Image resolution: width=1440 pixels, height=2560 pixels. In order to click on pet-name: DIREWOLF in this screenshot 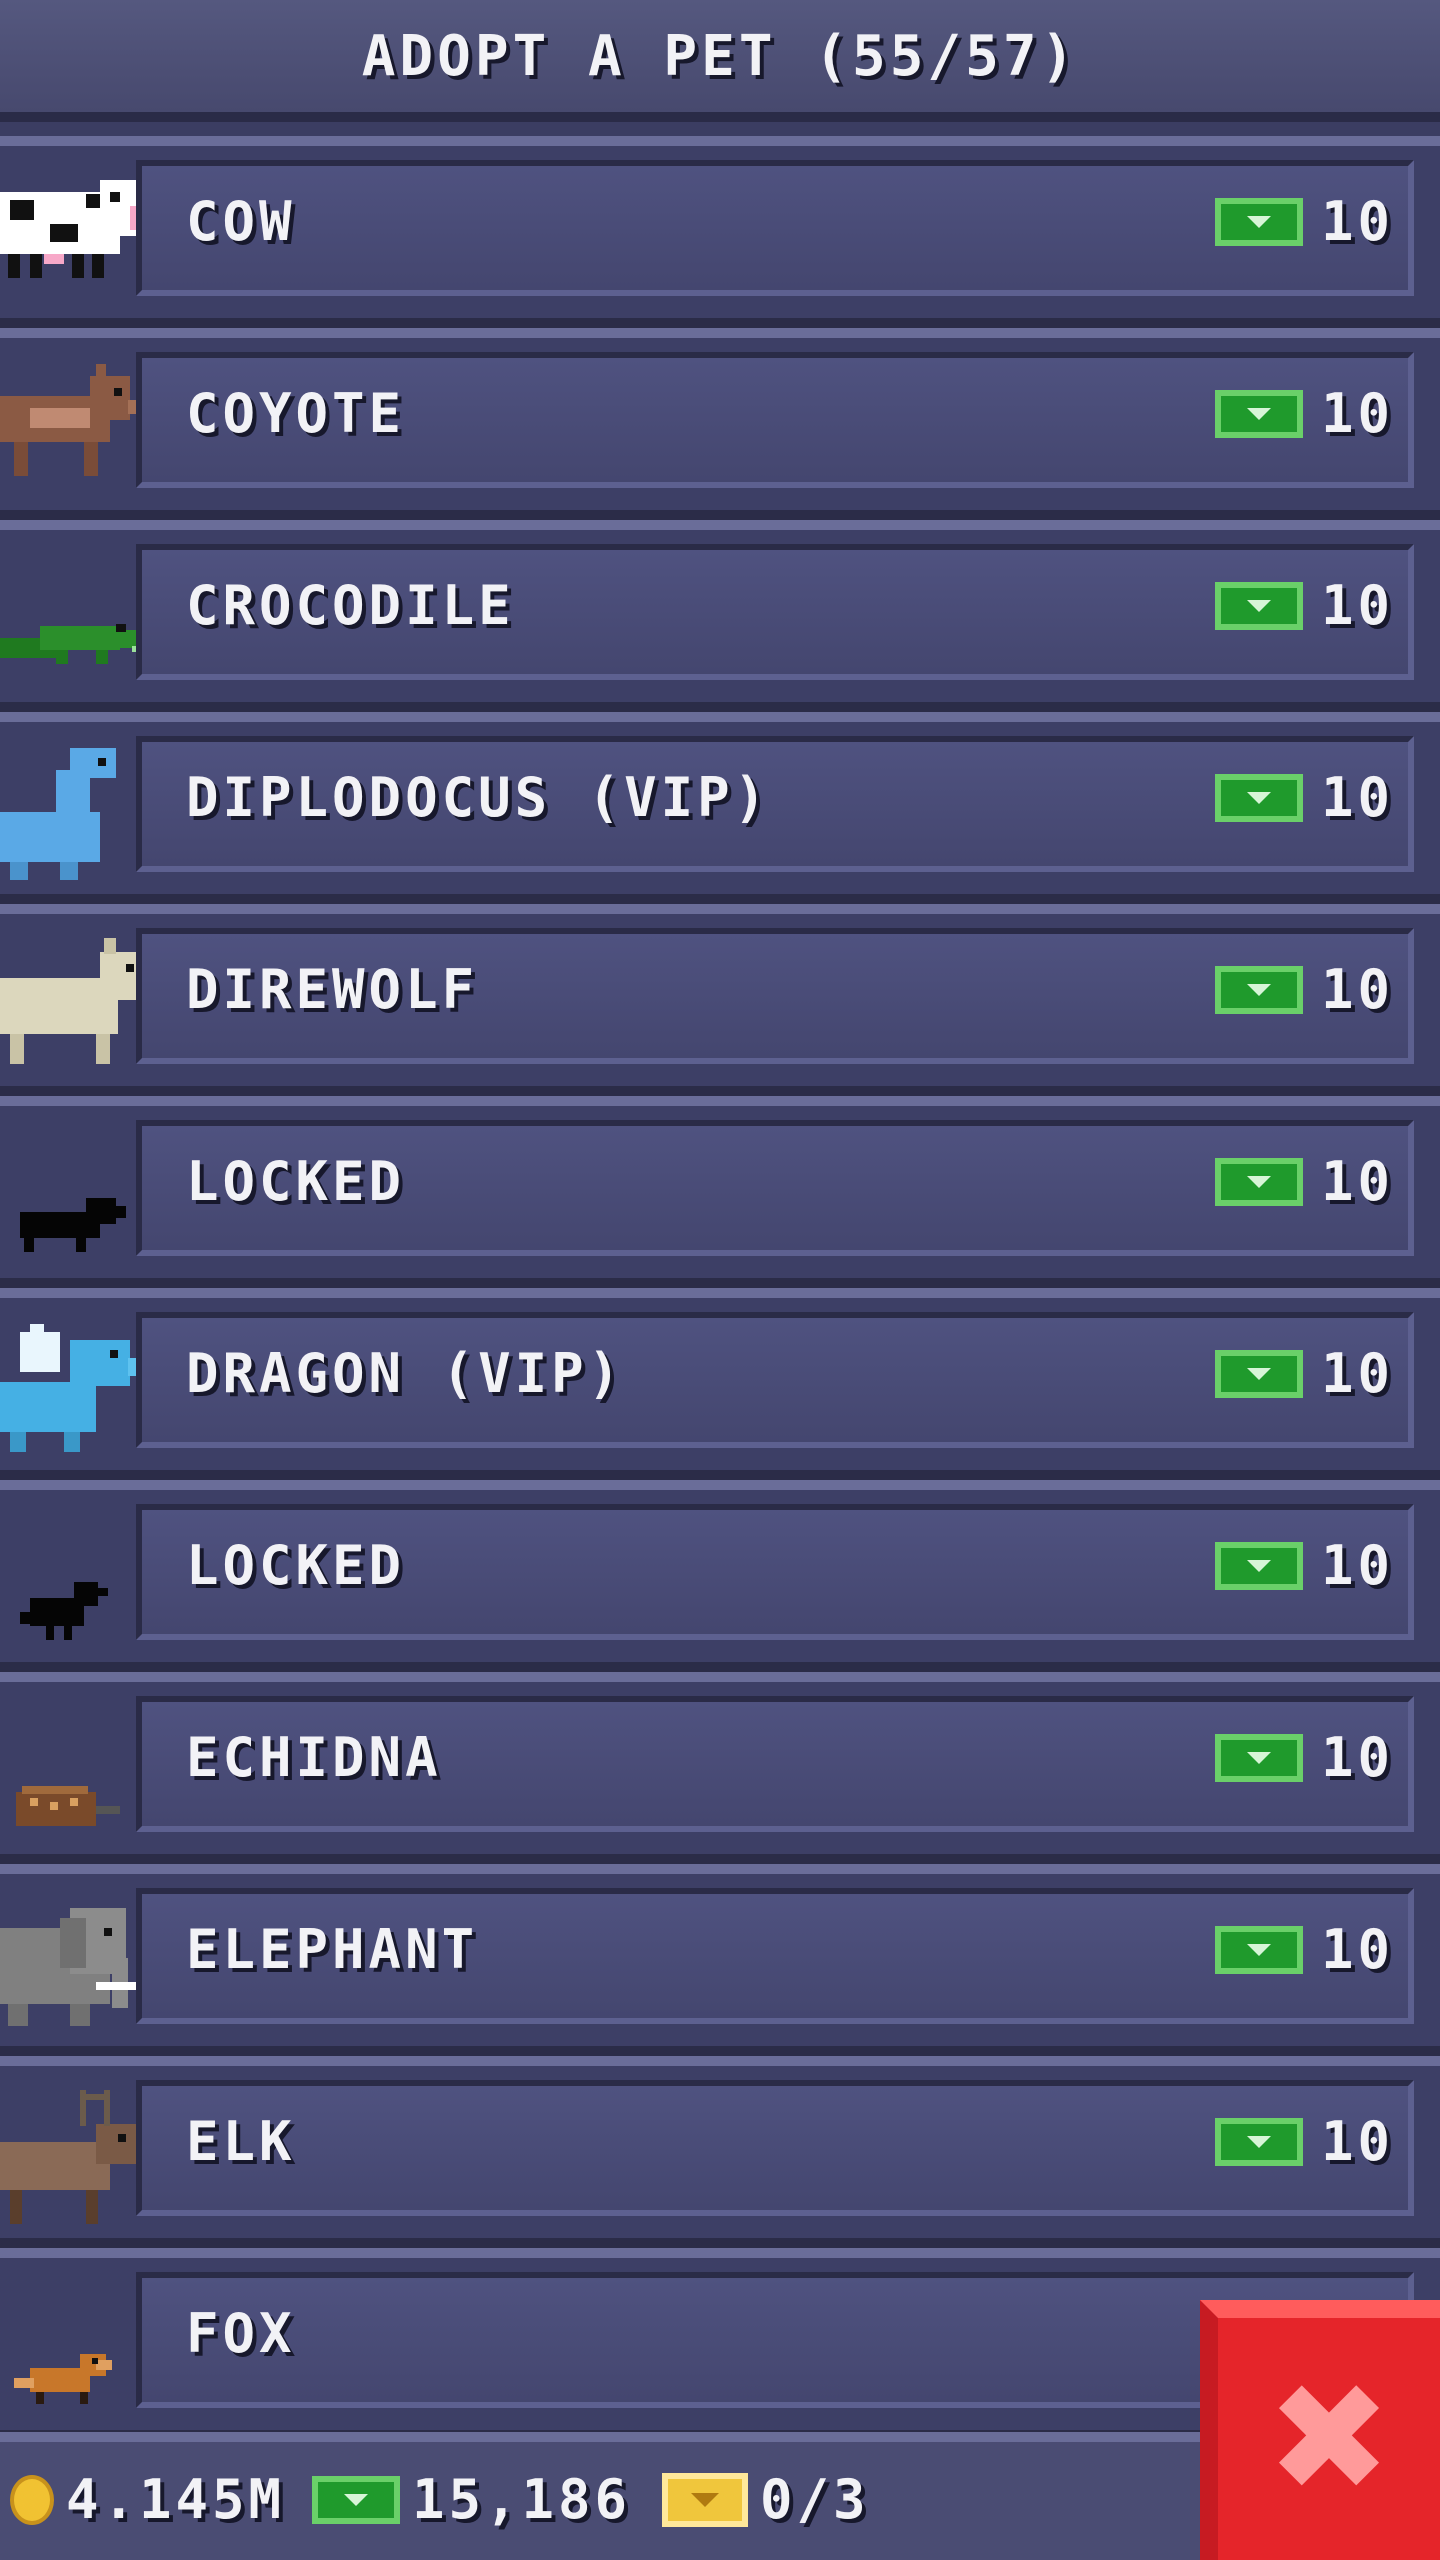, I will do `click(332, 989)`.